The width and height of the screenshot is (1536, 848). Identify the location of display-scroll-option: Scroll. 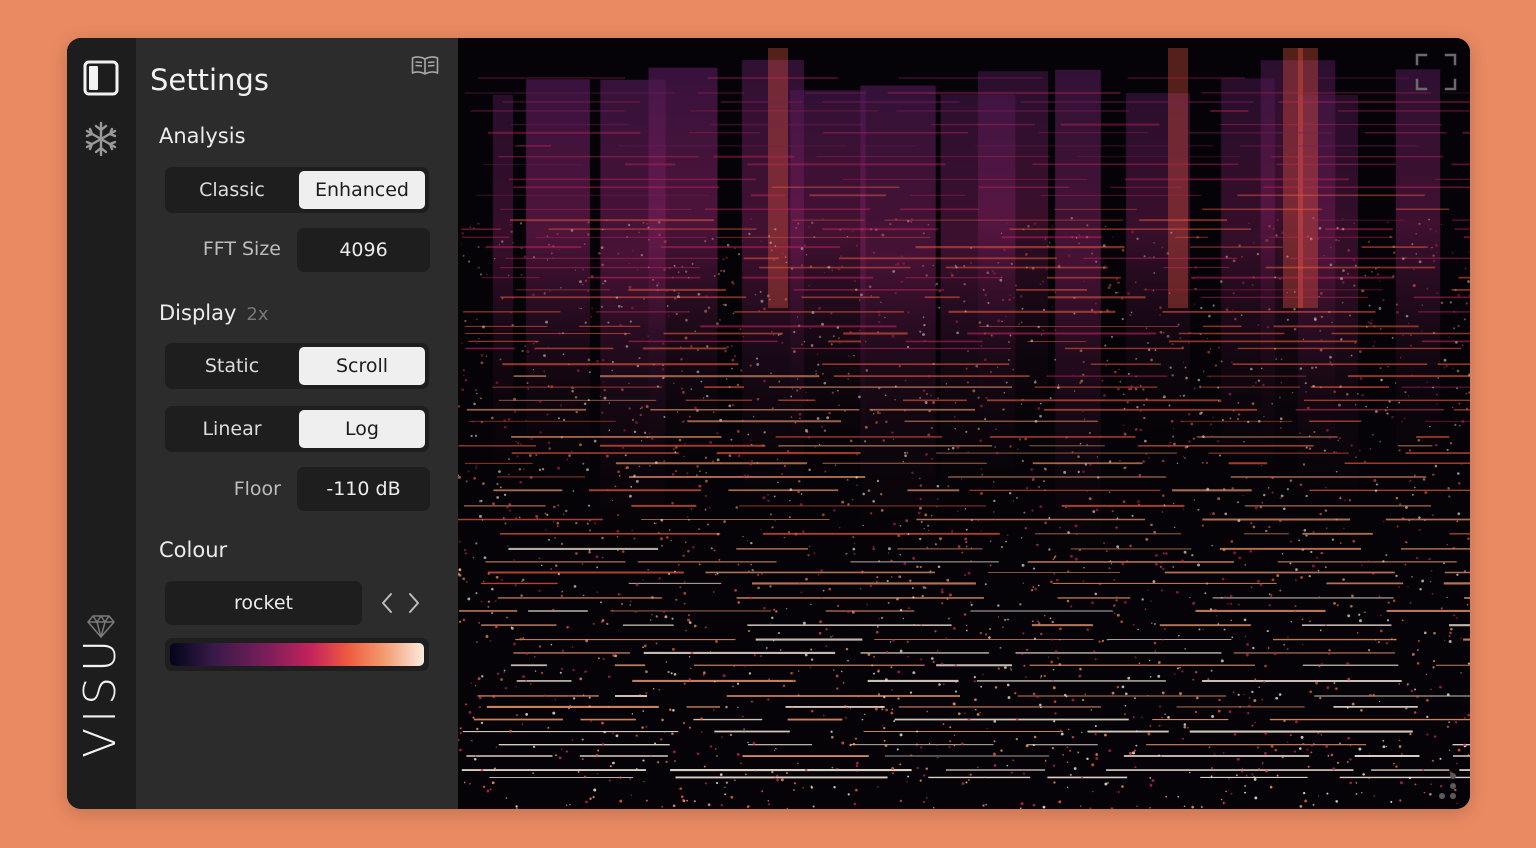
(362, 366).